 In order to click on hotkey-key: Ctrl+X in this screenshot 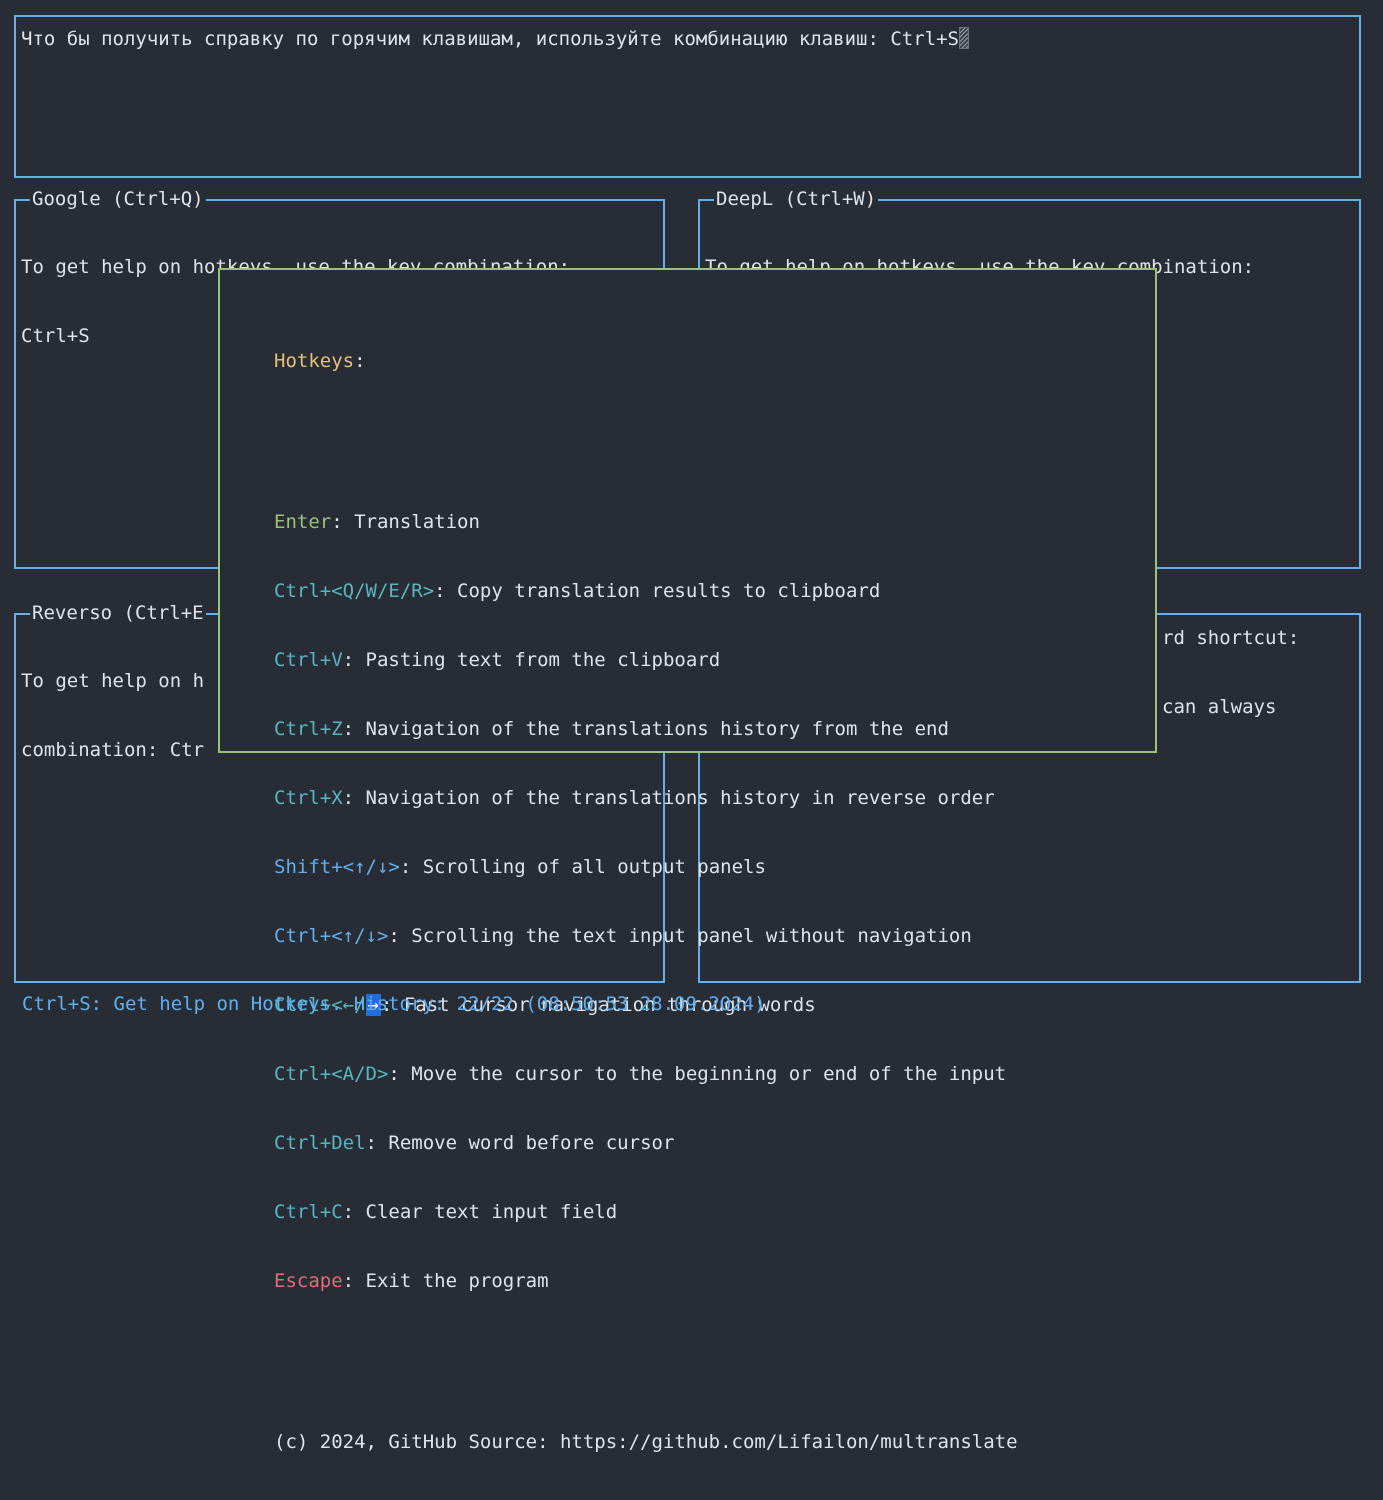, I will do `click(308, 798)`.